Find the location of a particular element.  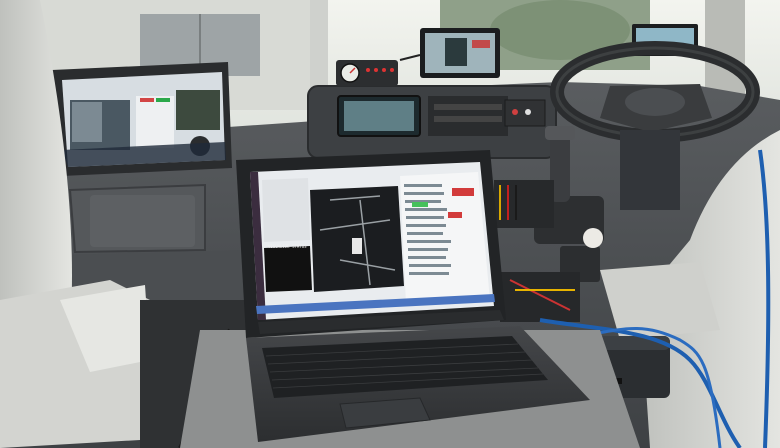

control-box is located at coordinates (525, 113).